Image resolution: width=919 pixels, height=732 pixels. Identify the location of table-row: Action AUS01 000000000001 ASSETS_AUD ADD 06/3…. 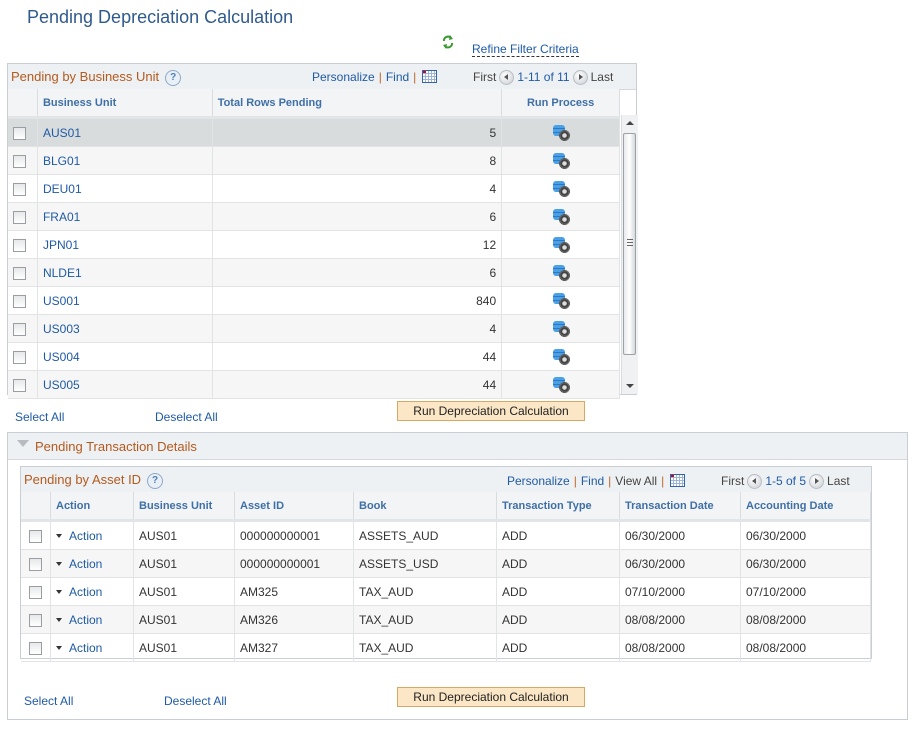
(446, 535).